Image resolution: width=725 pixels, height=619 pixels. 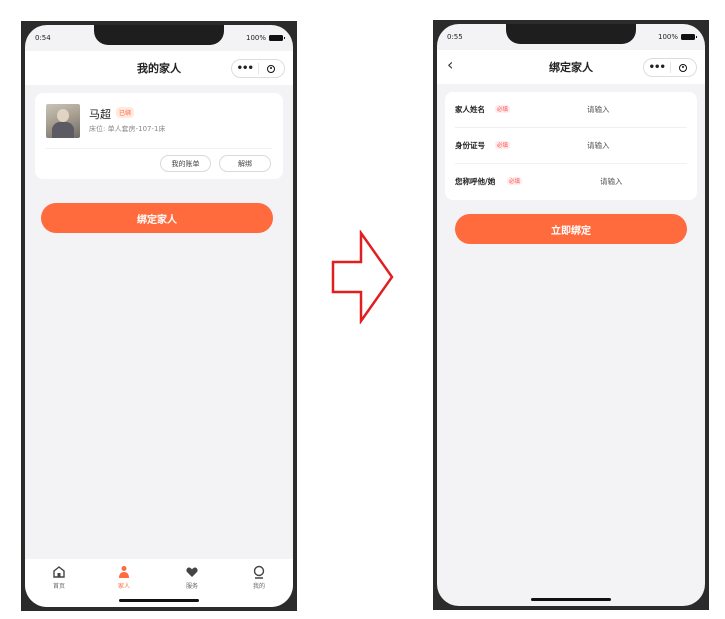 I want to click on form-row-relation: 您称呼他/她 必填 请输入, so click(x=571, y=182).